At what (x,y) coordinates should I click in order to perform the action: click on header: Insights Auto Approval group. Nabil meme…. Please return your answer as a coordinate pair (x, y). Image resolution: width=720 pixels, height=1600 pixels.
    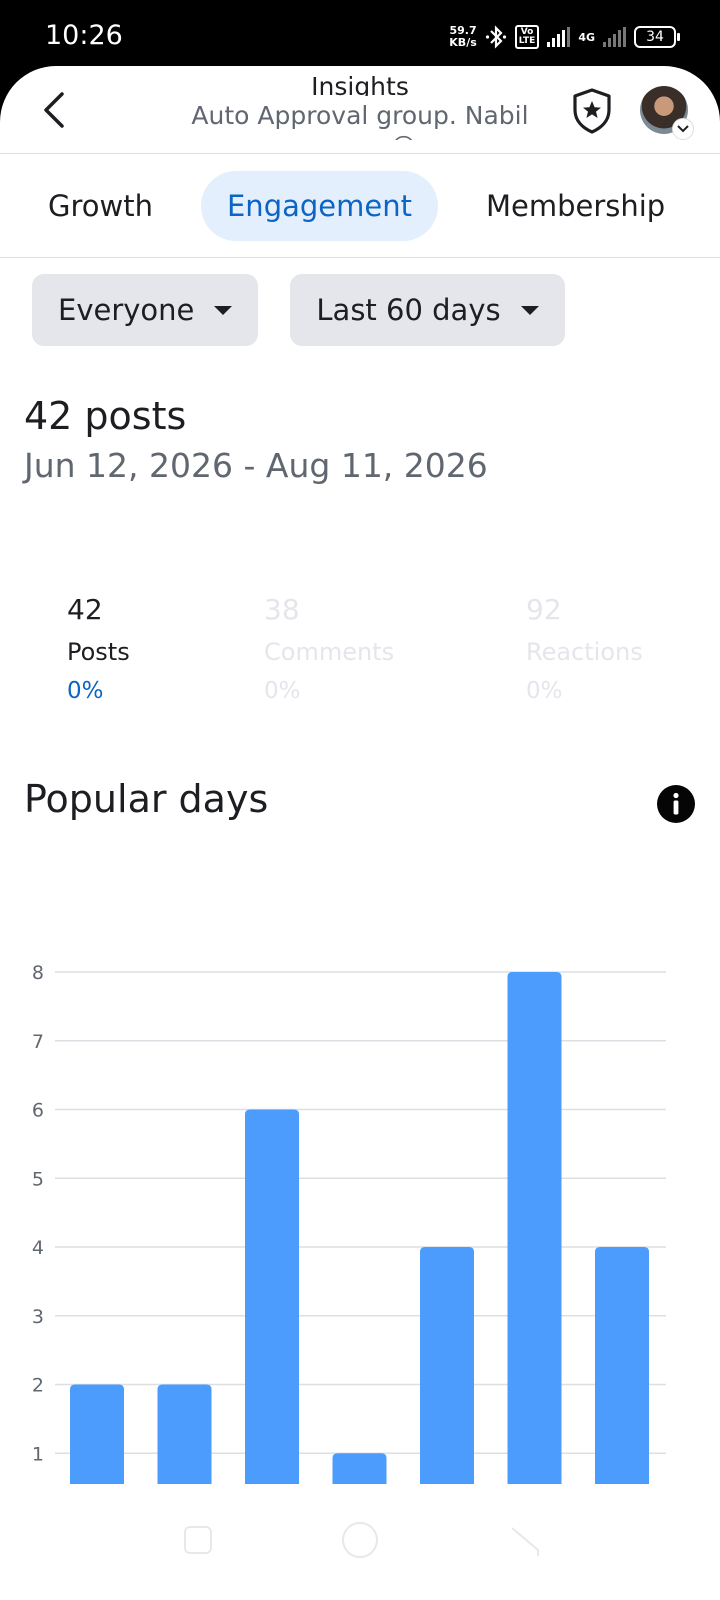
    Looking at the image, I should click on (360, 110).